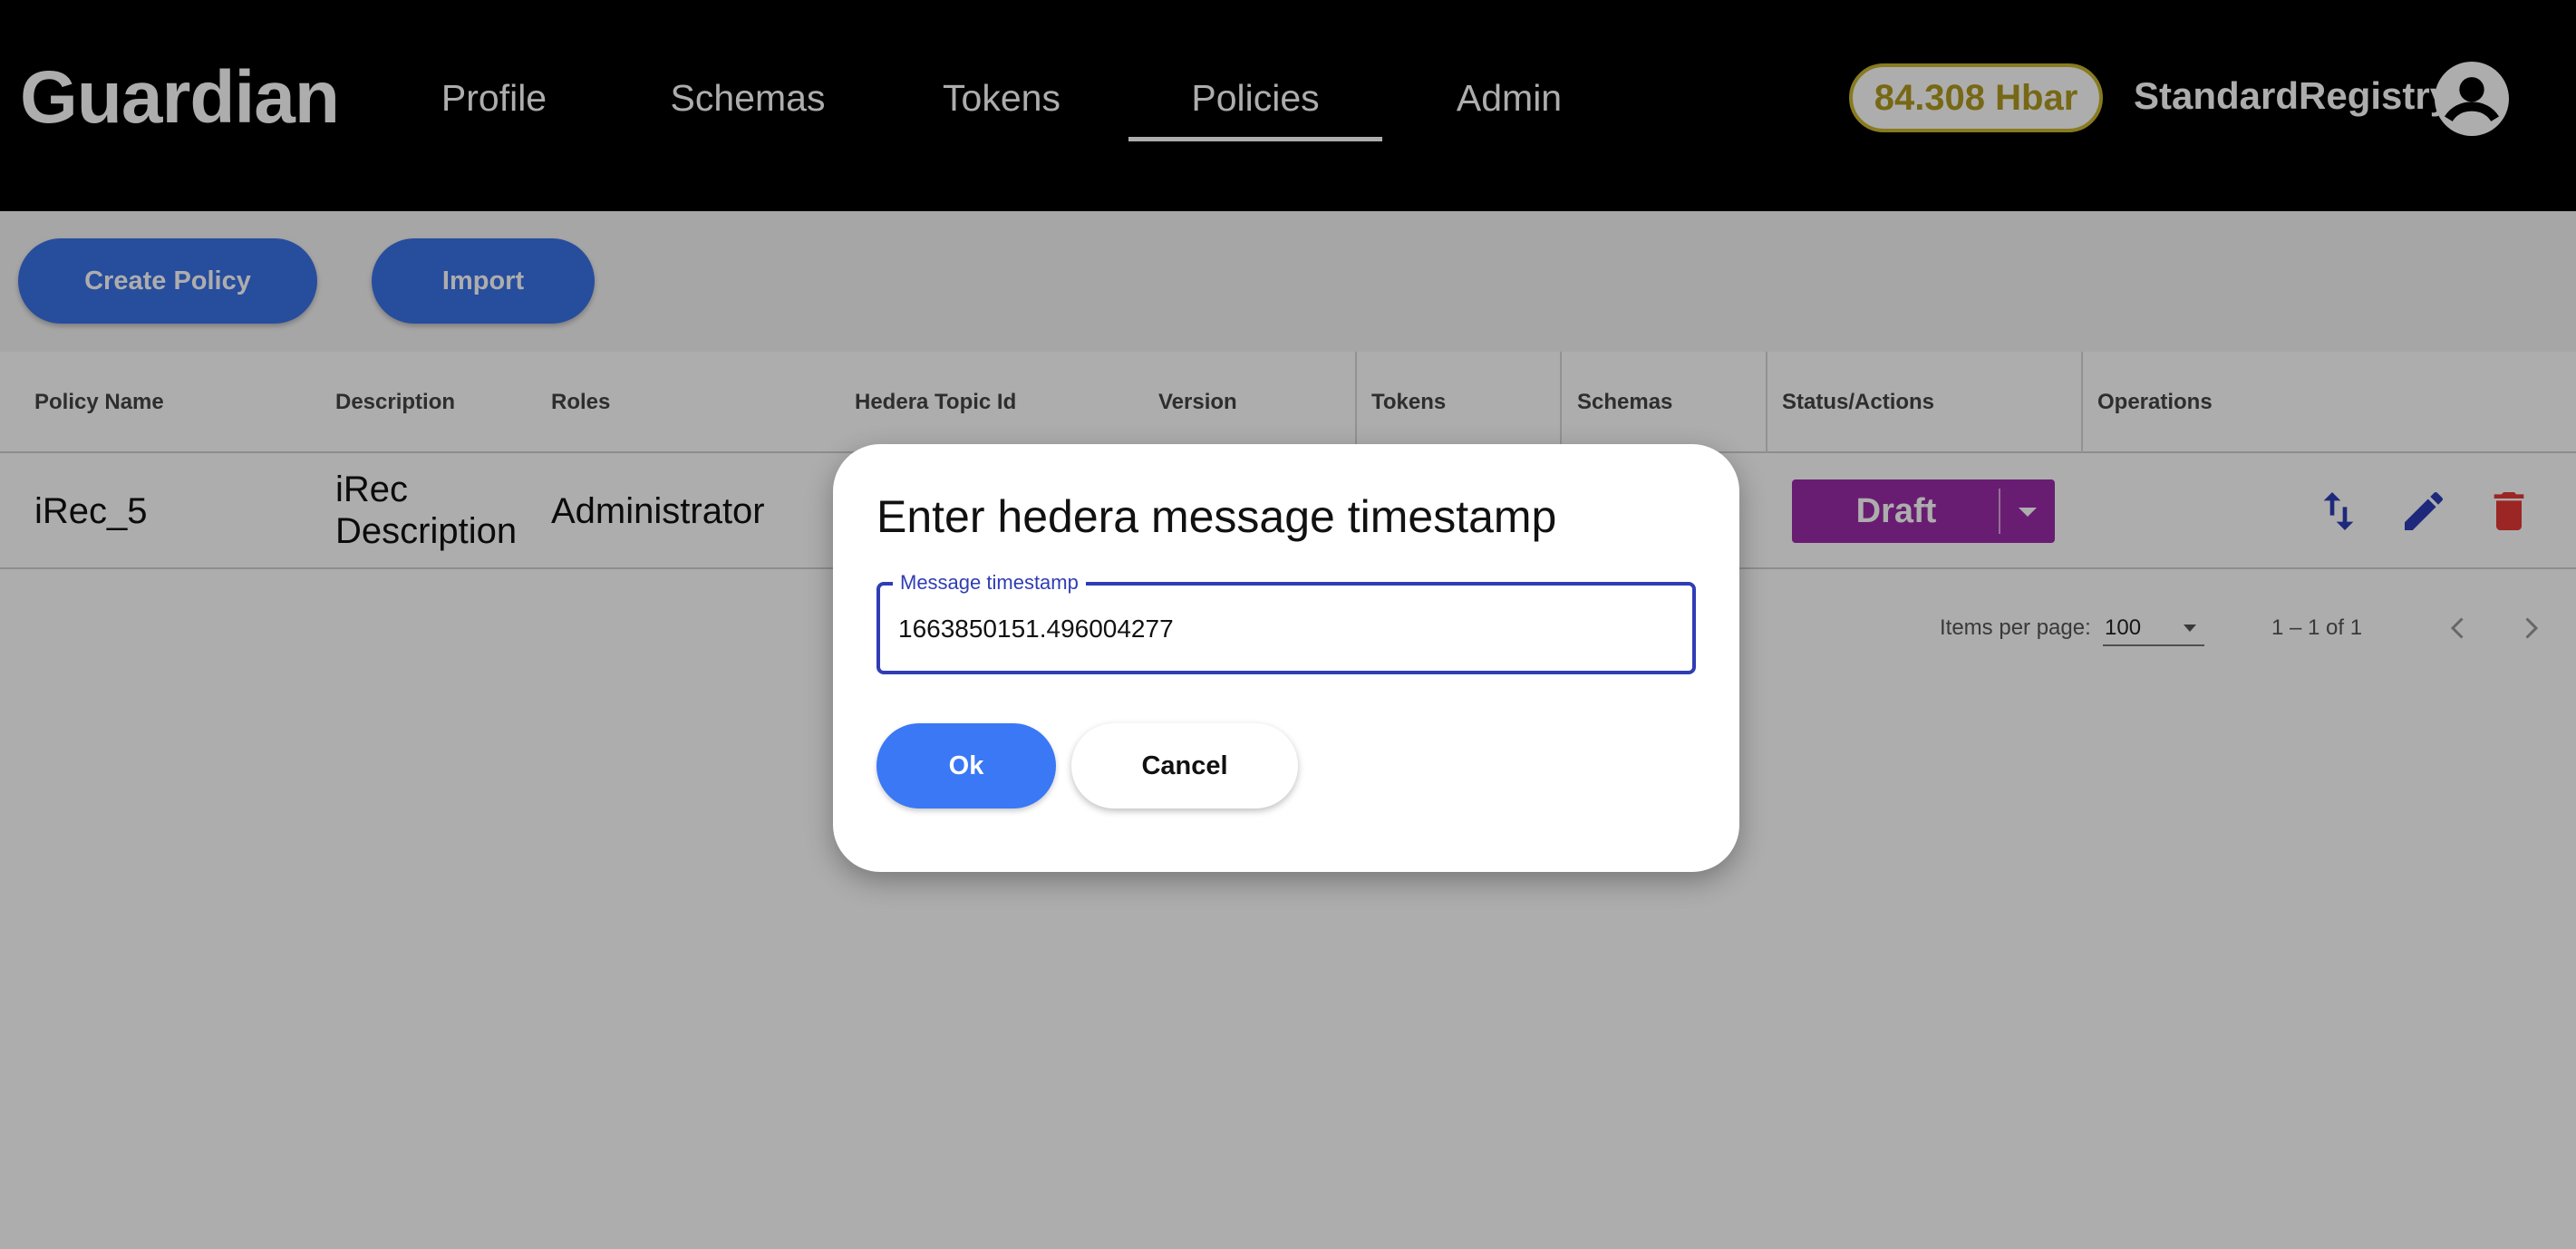  What do you see at coordinates (1184, 765) in the screenshot?
I see `cancel-button: Cancel` at bounding box center [1184, 765].